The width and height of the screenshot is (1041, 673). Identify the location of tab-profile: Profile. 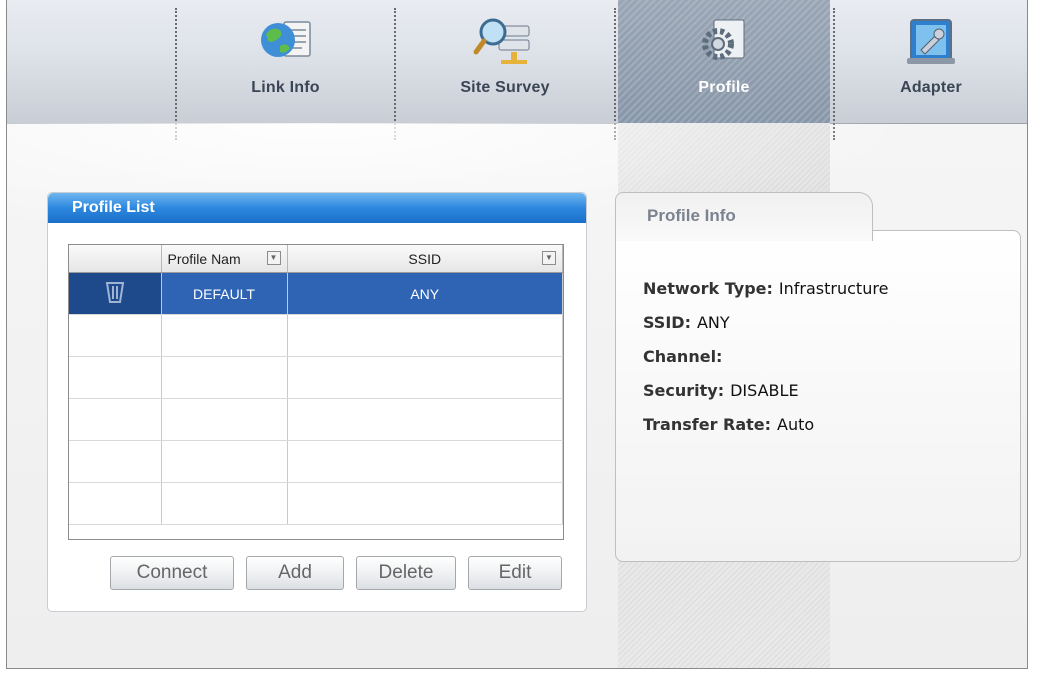
(724, 61).